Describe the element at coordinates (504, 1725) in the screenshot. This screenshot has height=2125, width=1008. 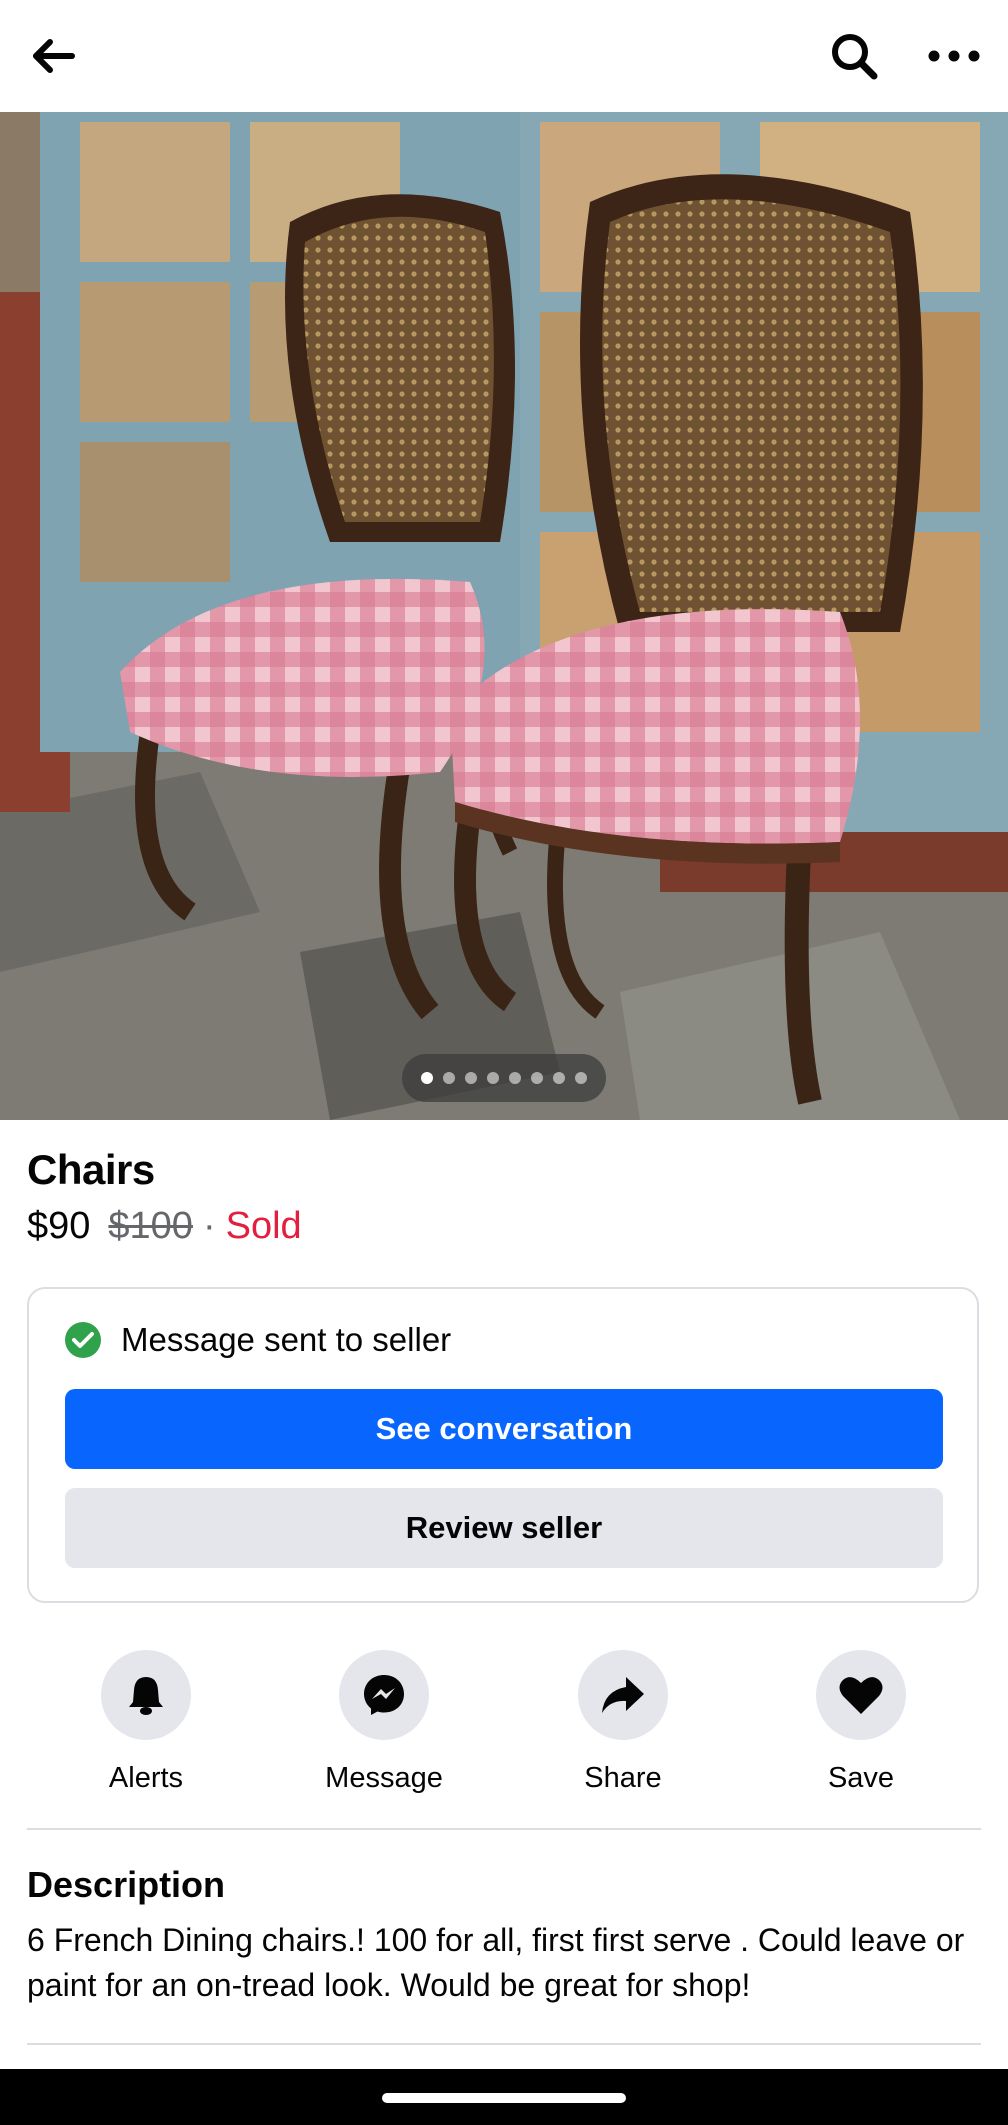
I see `action-row: Alerts Message Share Save` at that location.